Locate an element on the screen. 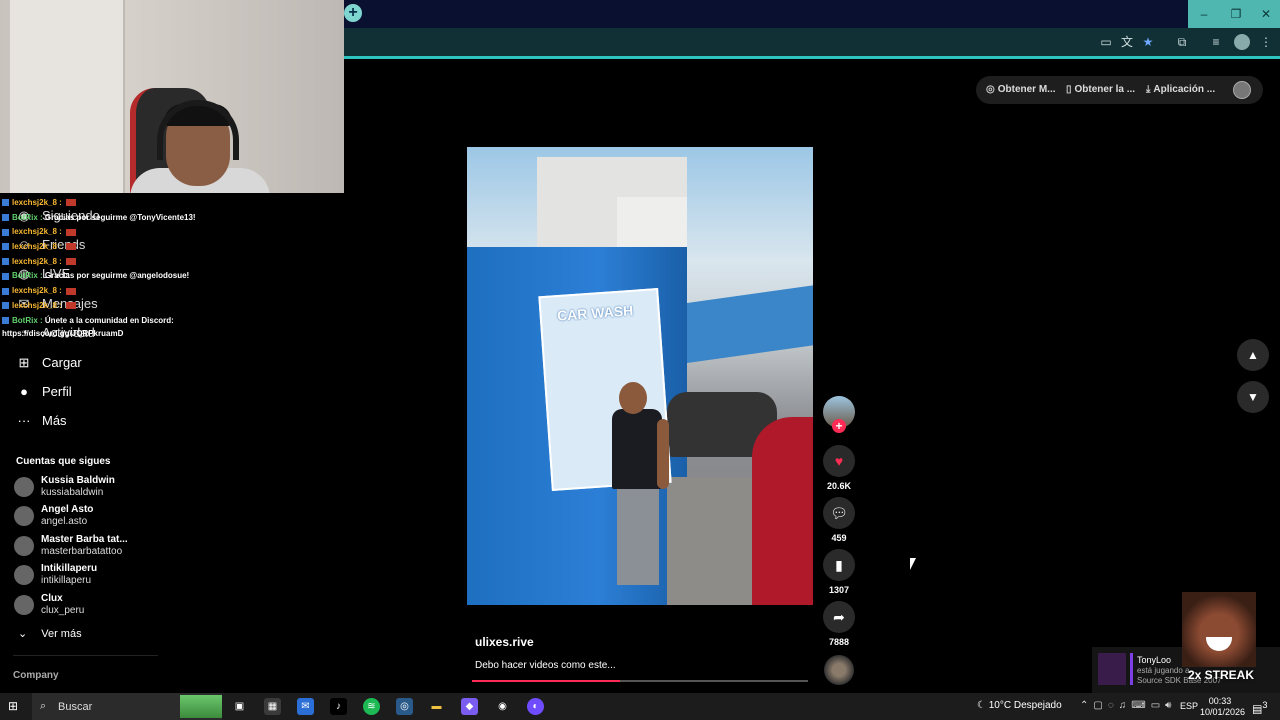 This screenshot has height=720, width=1280. task-view-icon: ▣ is located at coordinates (239, 706).